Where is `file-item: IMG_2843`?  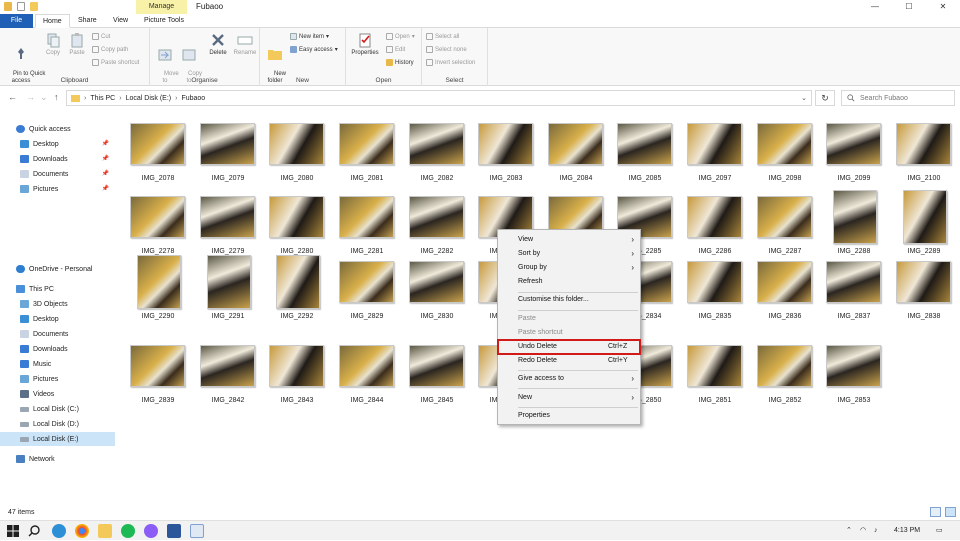
file-item: IMG_2843 is located at coordinates (291, 378).